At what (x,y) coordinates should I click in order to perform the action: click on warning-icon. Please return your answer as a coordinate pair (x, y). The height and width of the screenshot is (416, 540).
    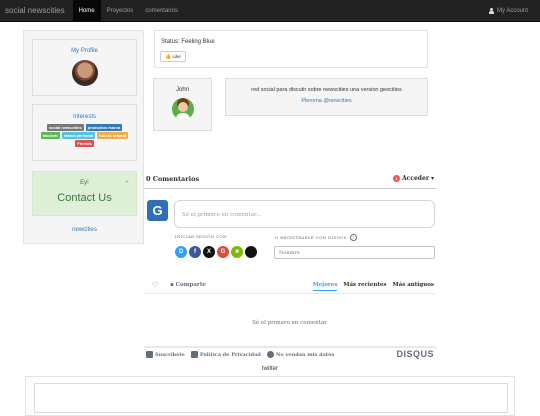
    Looking at the image, I should click on (270, 354).